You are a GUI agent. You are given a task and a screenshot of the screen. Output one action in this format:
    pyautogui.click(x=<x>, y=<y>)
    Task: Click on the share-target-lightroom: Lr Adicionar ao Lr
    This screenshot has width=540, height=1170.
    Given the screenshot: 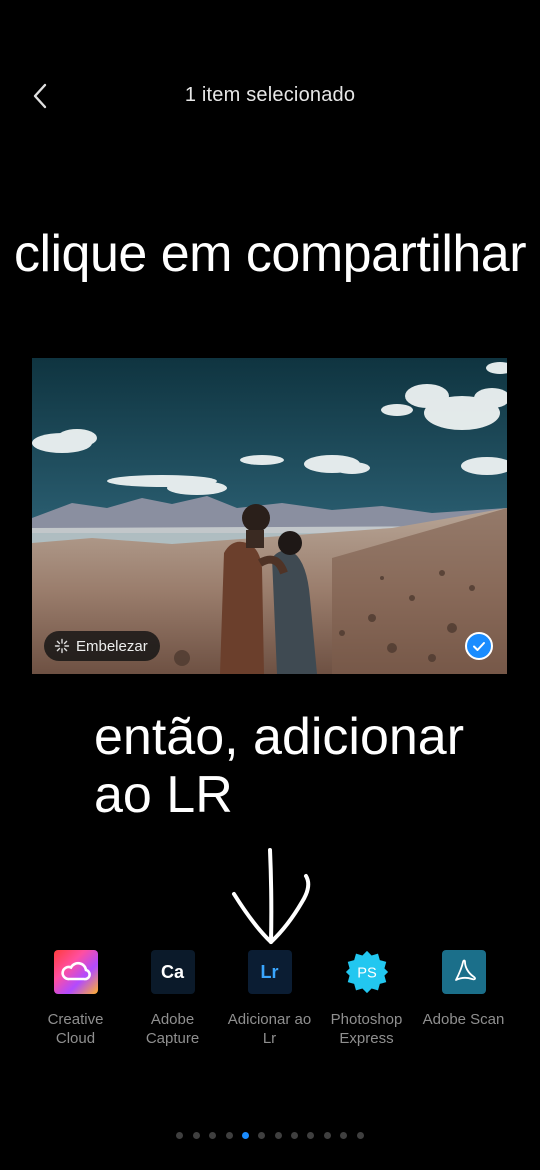 What is the action you would take?
    pyautogui.click(x=269, y=999)
    